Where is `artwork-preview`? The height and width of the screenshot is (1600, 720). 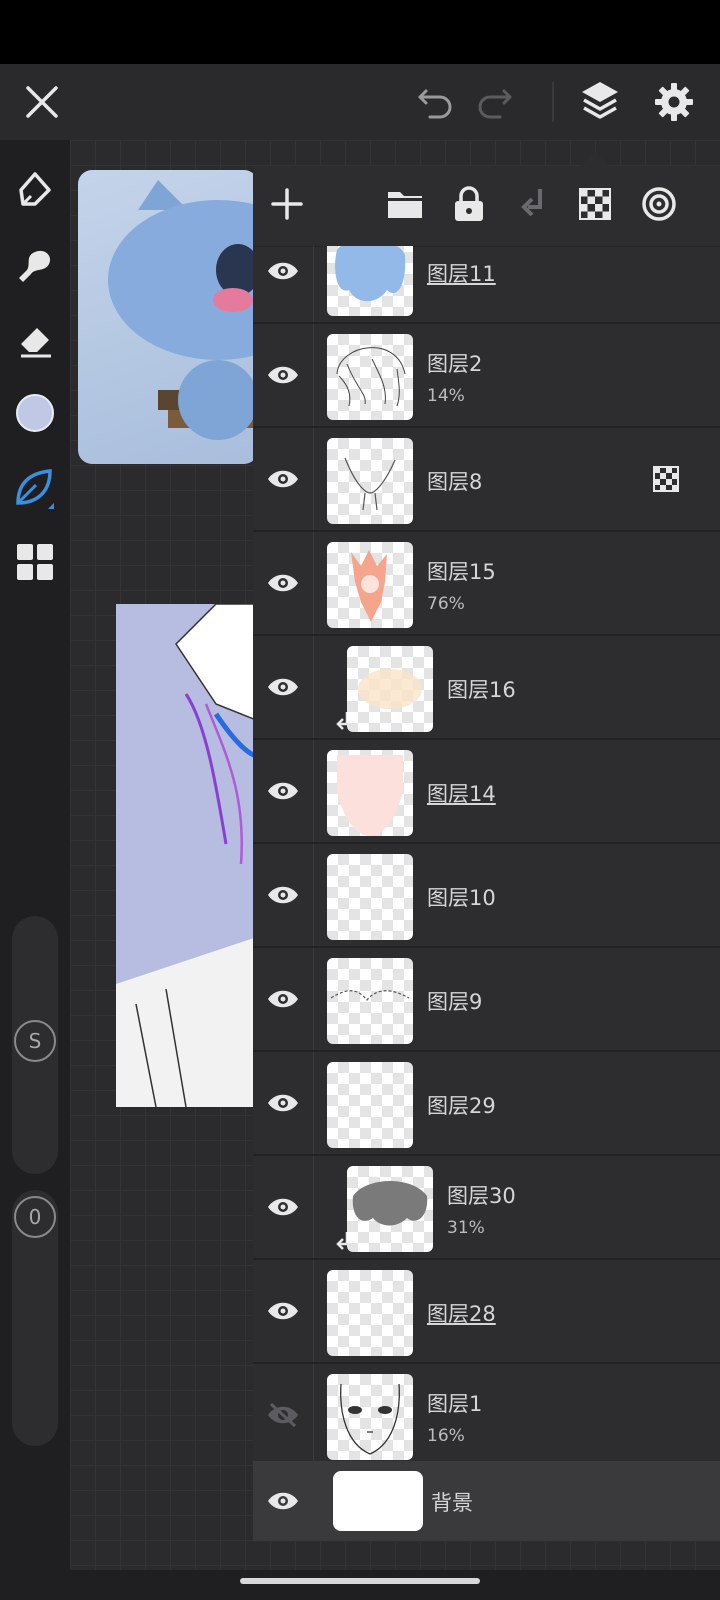
artwork-preview is located at coordinates (191, 855).